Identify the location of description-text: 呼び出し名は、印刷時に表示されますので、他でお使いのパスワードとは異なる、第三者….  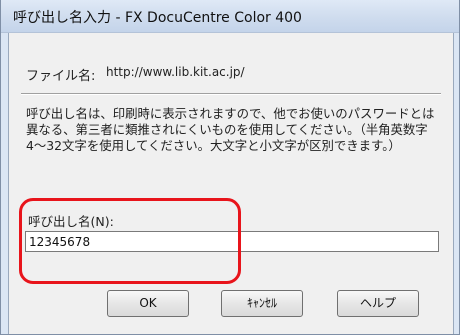
(230, 129).